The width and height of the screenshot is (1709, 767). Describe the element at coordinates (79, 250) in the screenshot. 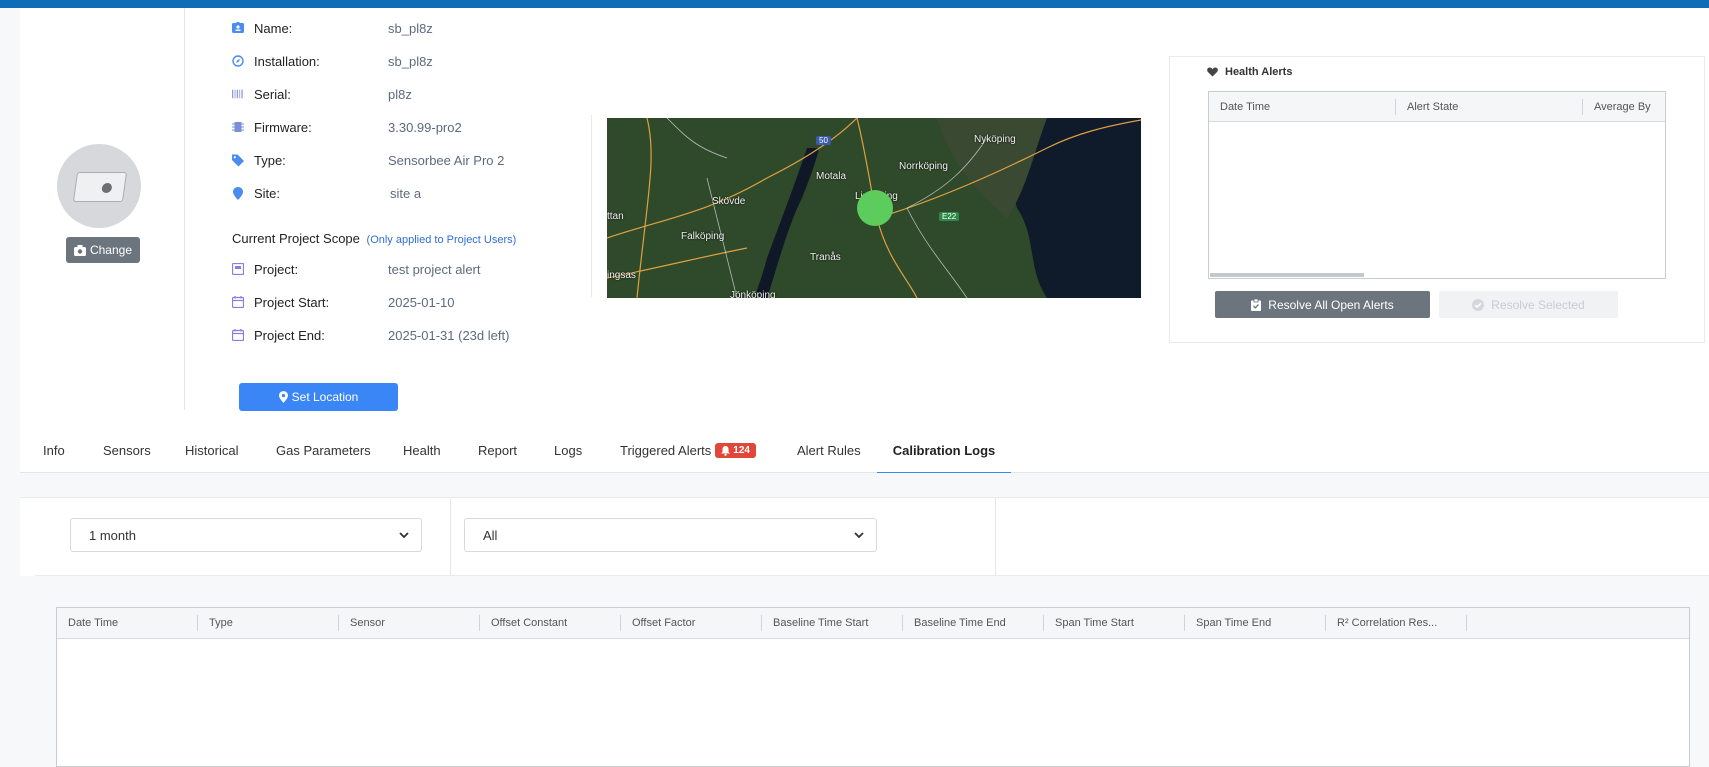

I see `camera-icon` at that location.